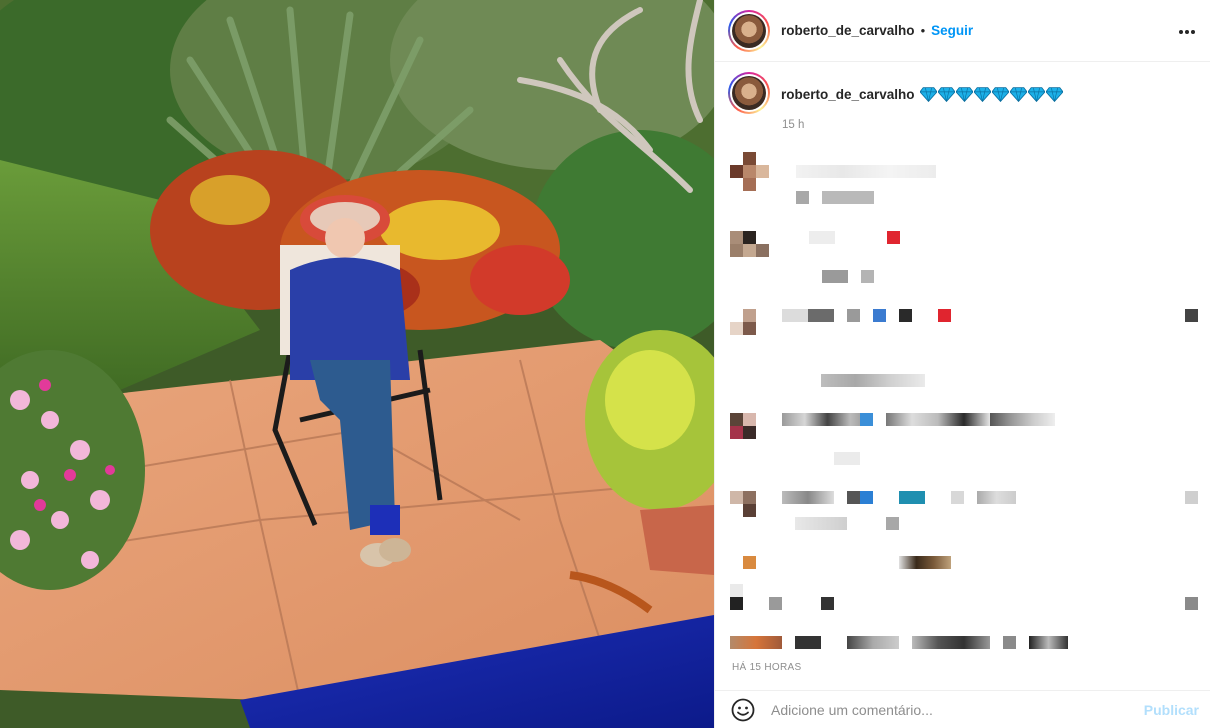 The height and width of the screenshot is (728, 1210). Describe the element at coordinates (793, 125) in the screenshot. I see `caption-time: 15 h` at that location.